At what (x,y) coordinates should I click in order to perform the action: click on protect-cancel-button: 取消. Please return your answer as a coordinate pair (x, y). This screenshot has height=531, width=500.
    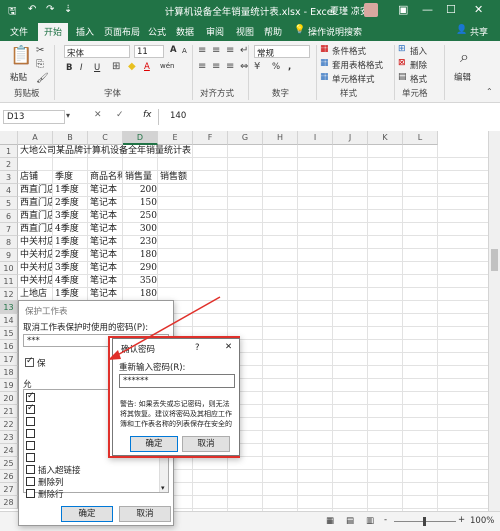
    Looking at the image, I should click on (145, 514).